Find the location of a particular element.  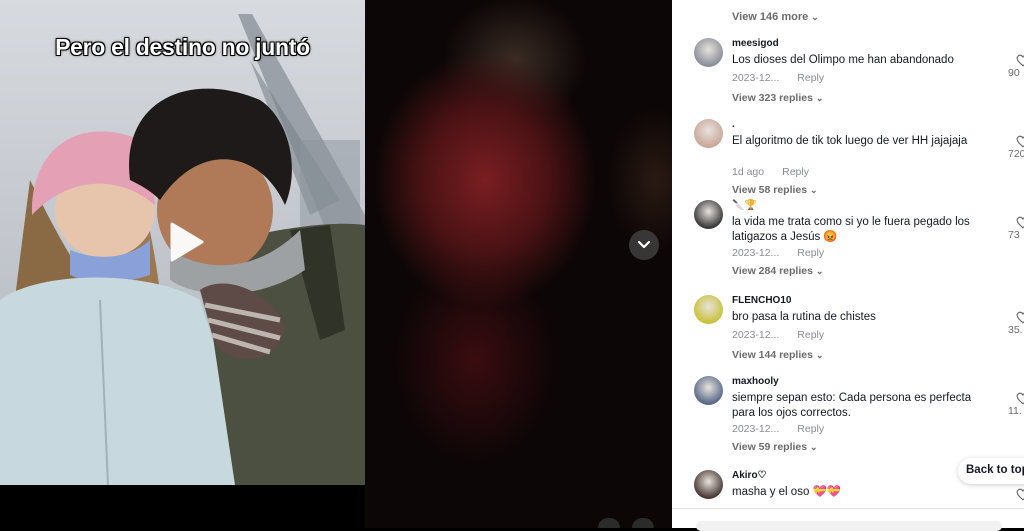

comment-username: . is located at coordinates (733, 124).